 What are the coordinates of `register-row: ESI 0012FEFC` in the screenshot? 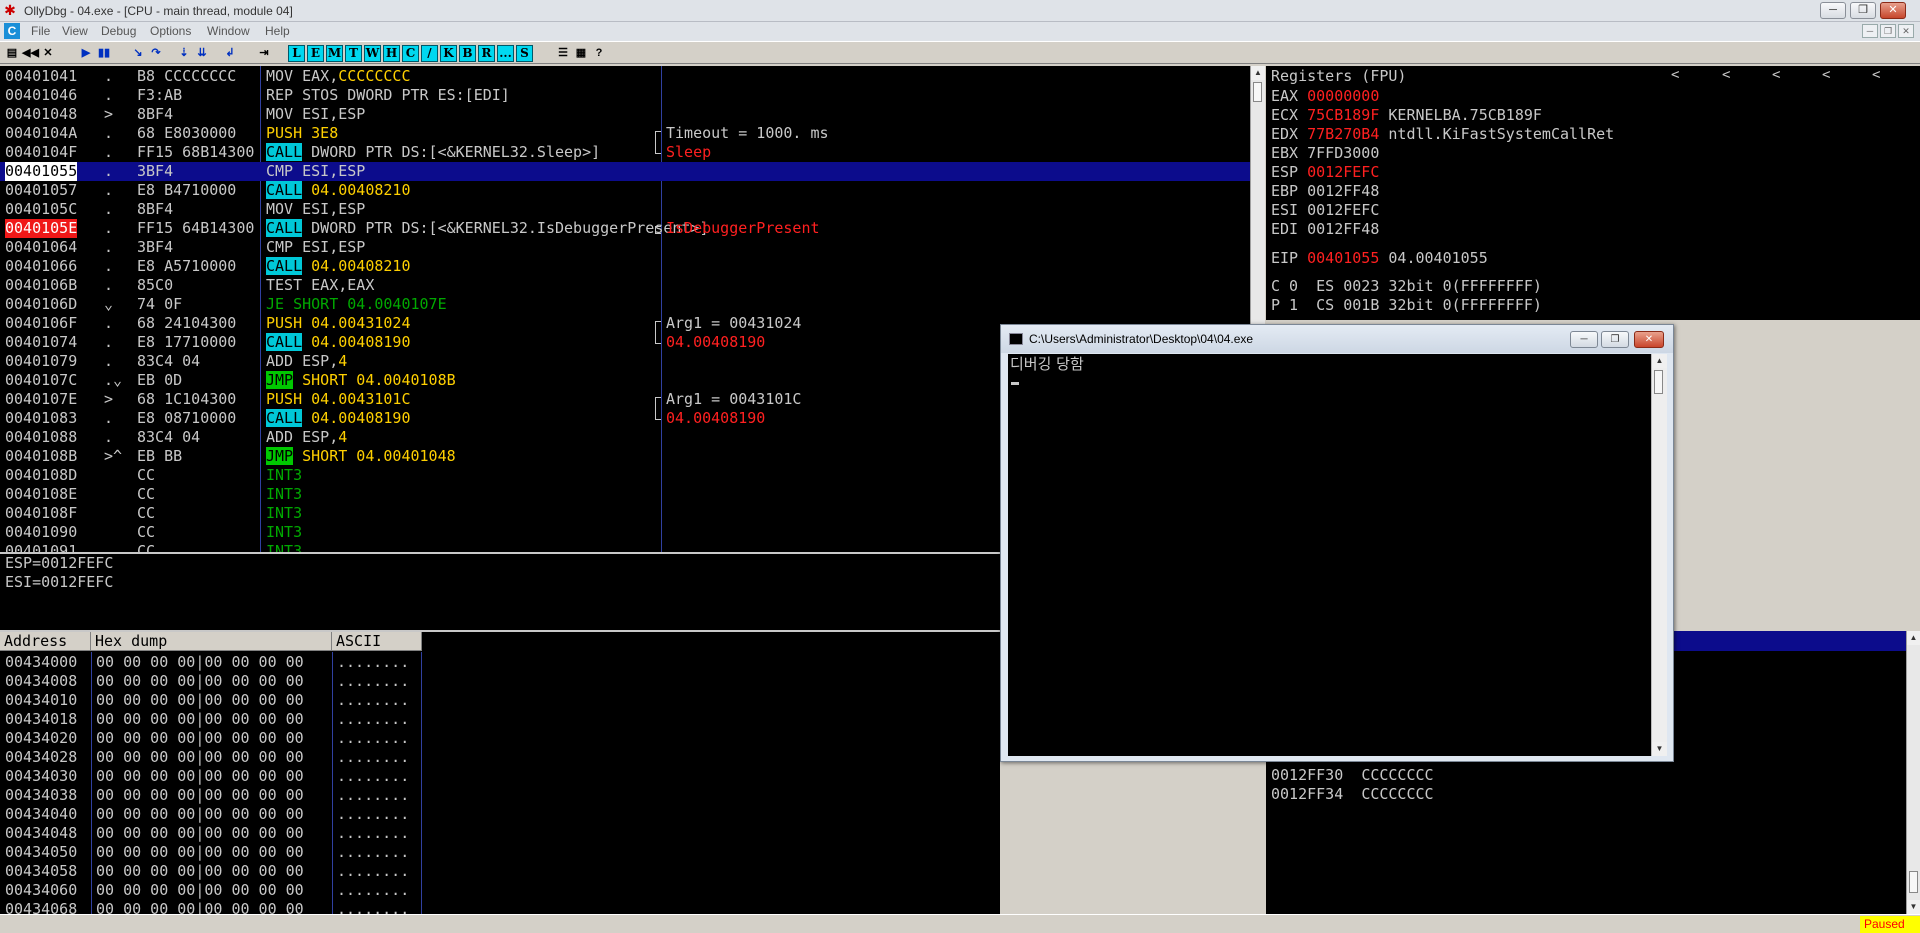 It's located at (1325, 210).